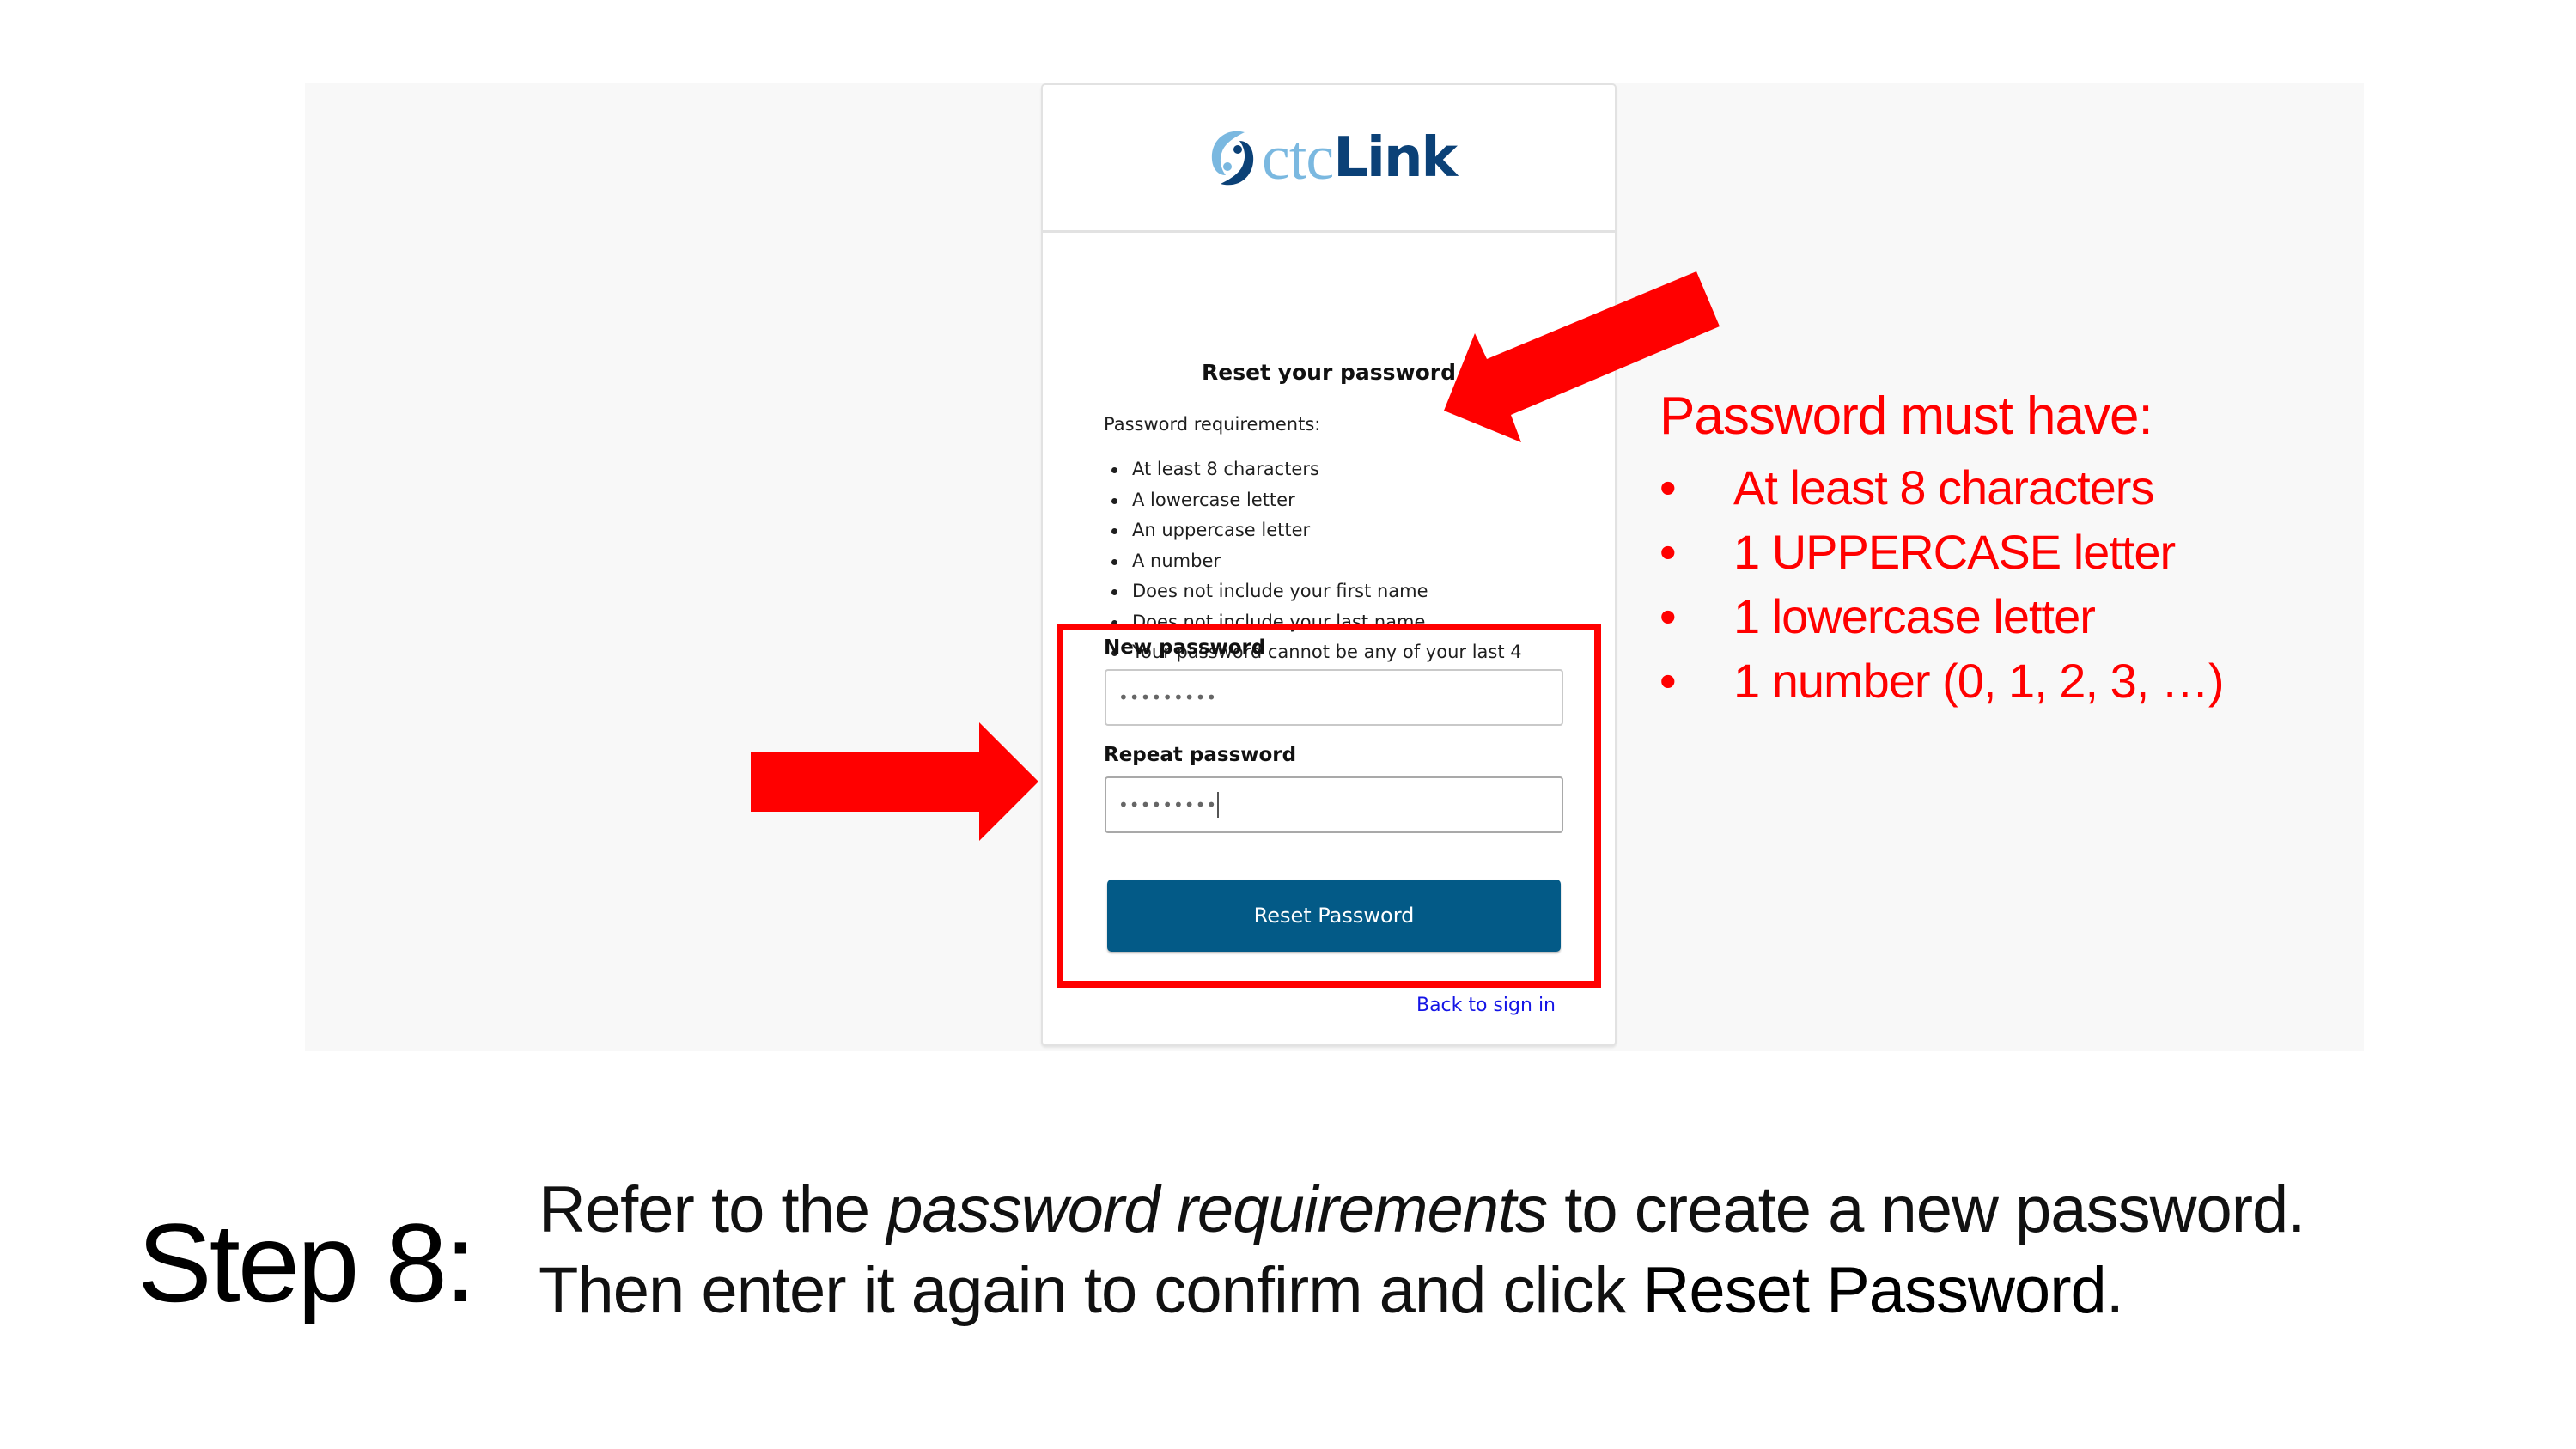 This screenshot has height=1449, width=2576. Describe the element at coordinates (1185, 647) in the screenshot. I see `new-password-label: New password` at that location.